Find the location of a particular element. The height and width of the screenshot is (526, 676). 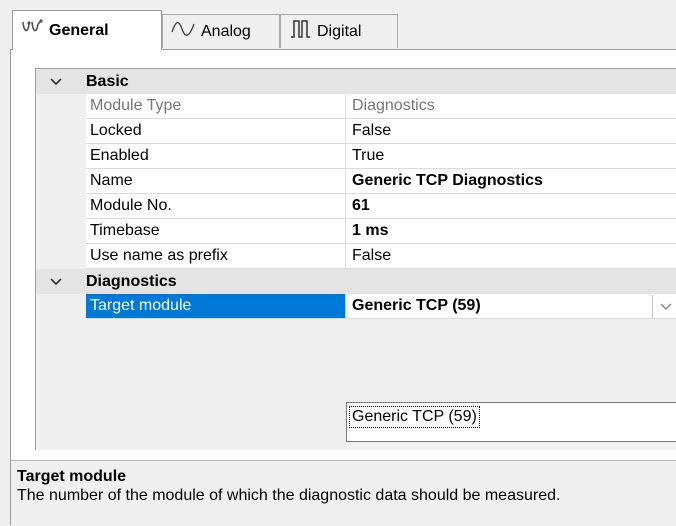

property-value: True is located at coordinates (511, 156).